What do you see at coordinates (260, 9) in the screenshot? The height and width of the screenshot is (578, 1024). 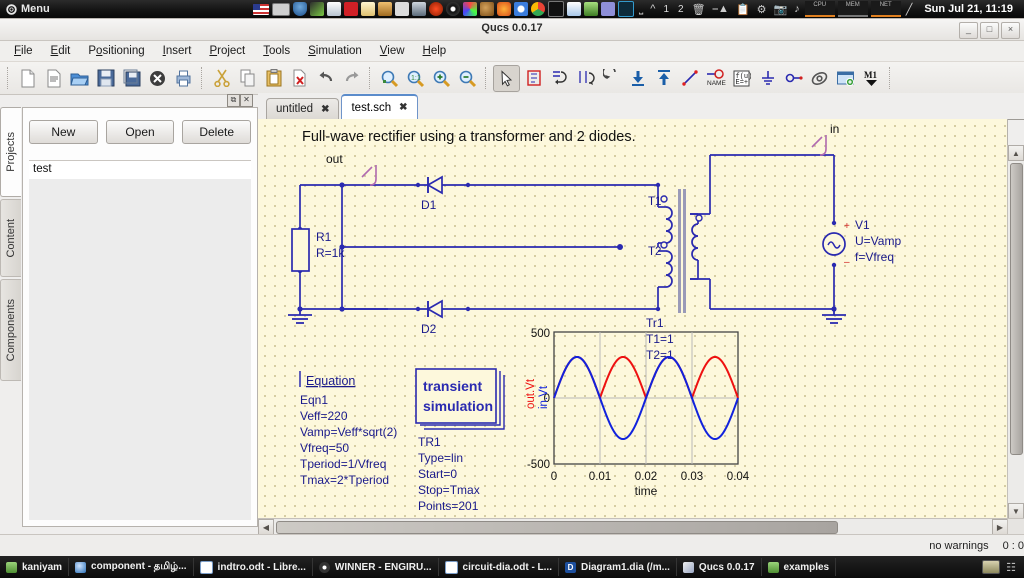 I see `keyboard-layout-flag-icon` at bounding box center [260, 9].